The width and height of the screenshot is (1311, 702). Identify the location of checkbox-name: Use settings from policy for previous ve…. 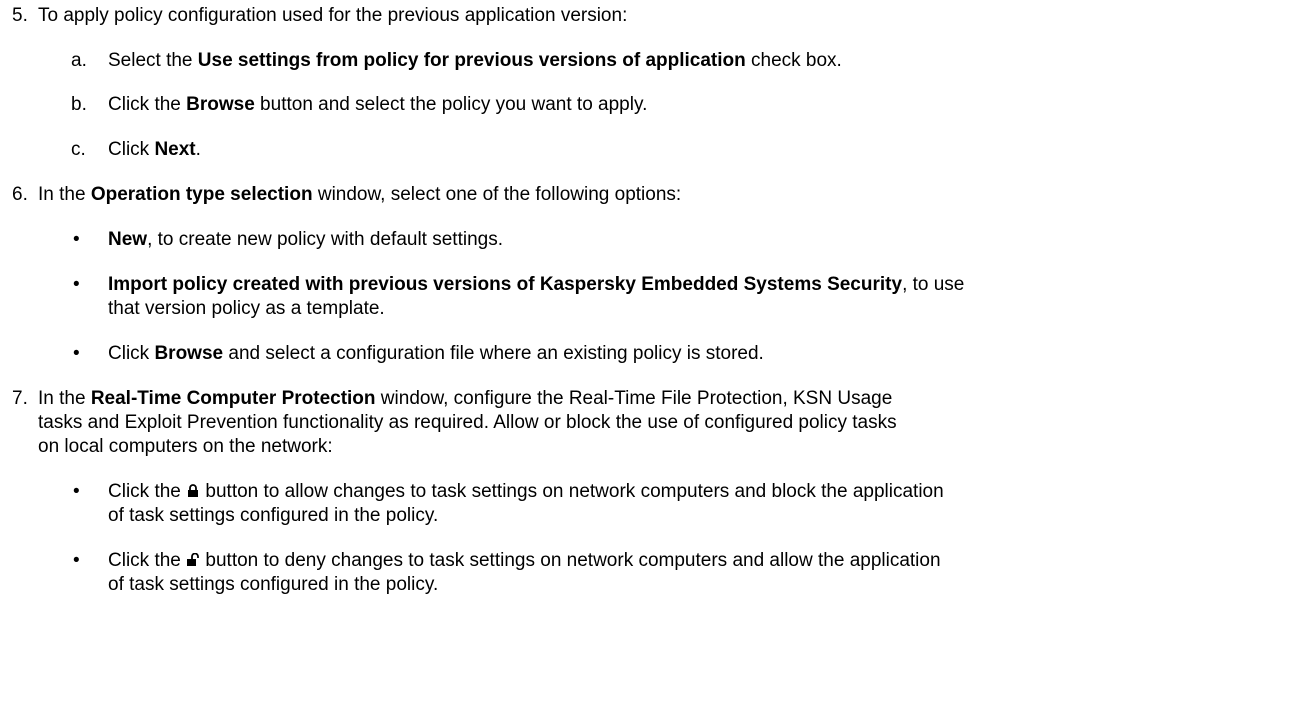
(471, 60).